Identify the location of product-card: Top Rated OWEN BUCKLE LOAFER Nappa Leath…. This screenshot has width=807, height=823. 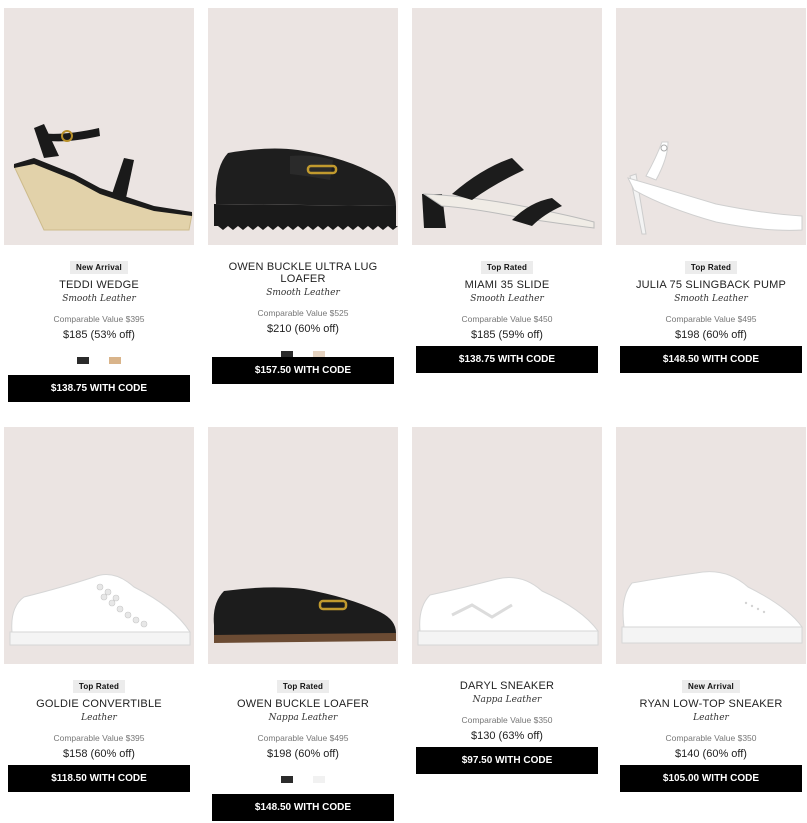
(303, 624).